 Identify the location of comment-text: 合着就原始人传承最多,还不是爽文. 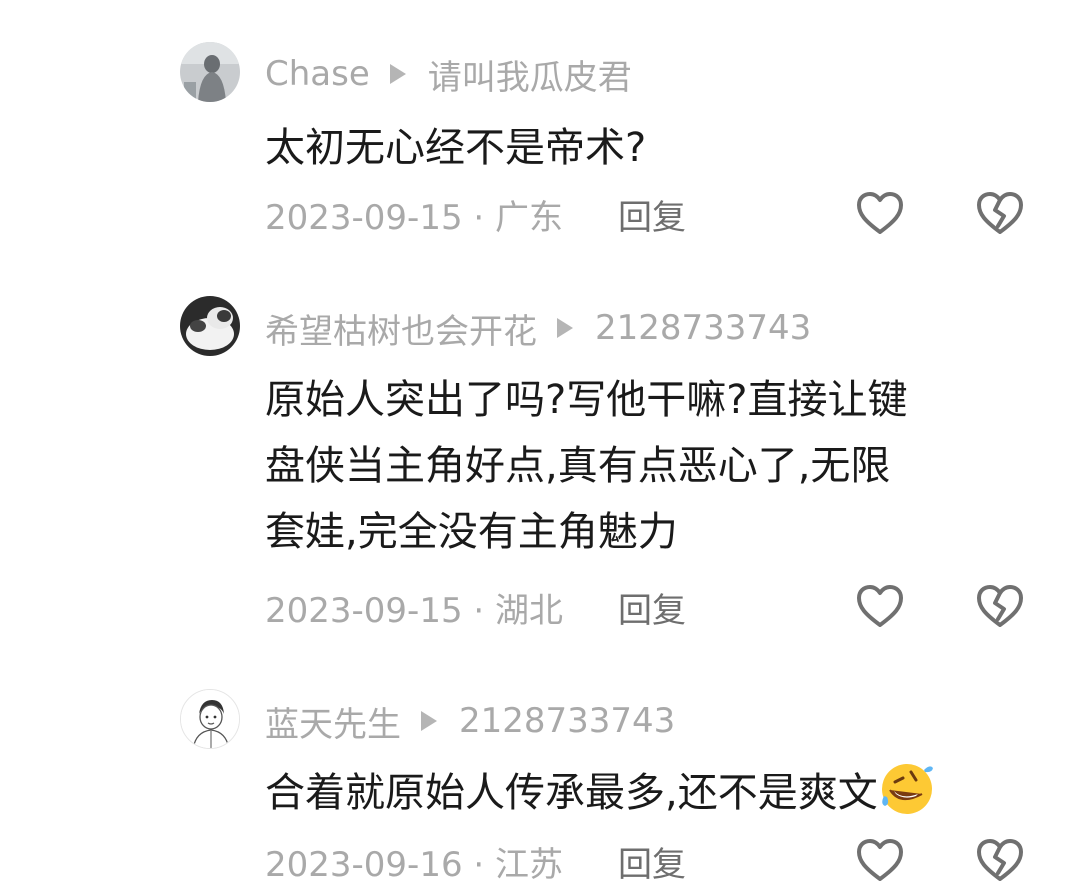
(650, 793).